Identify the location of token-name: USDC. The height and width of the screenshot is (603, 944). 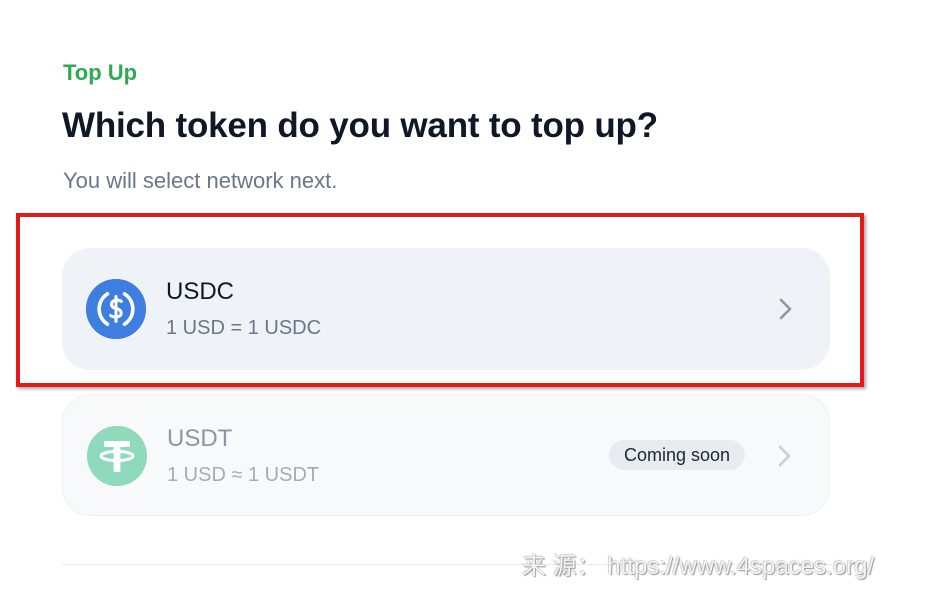
(200, 291).